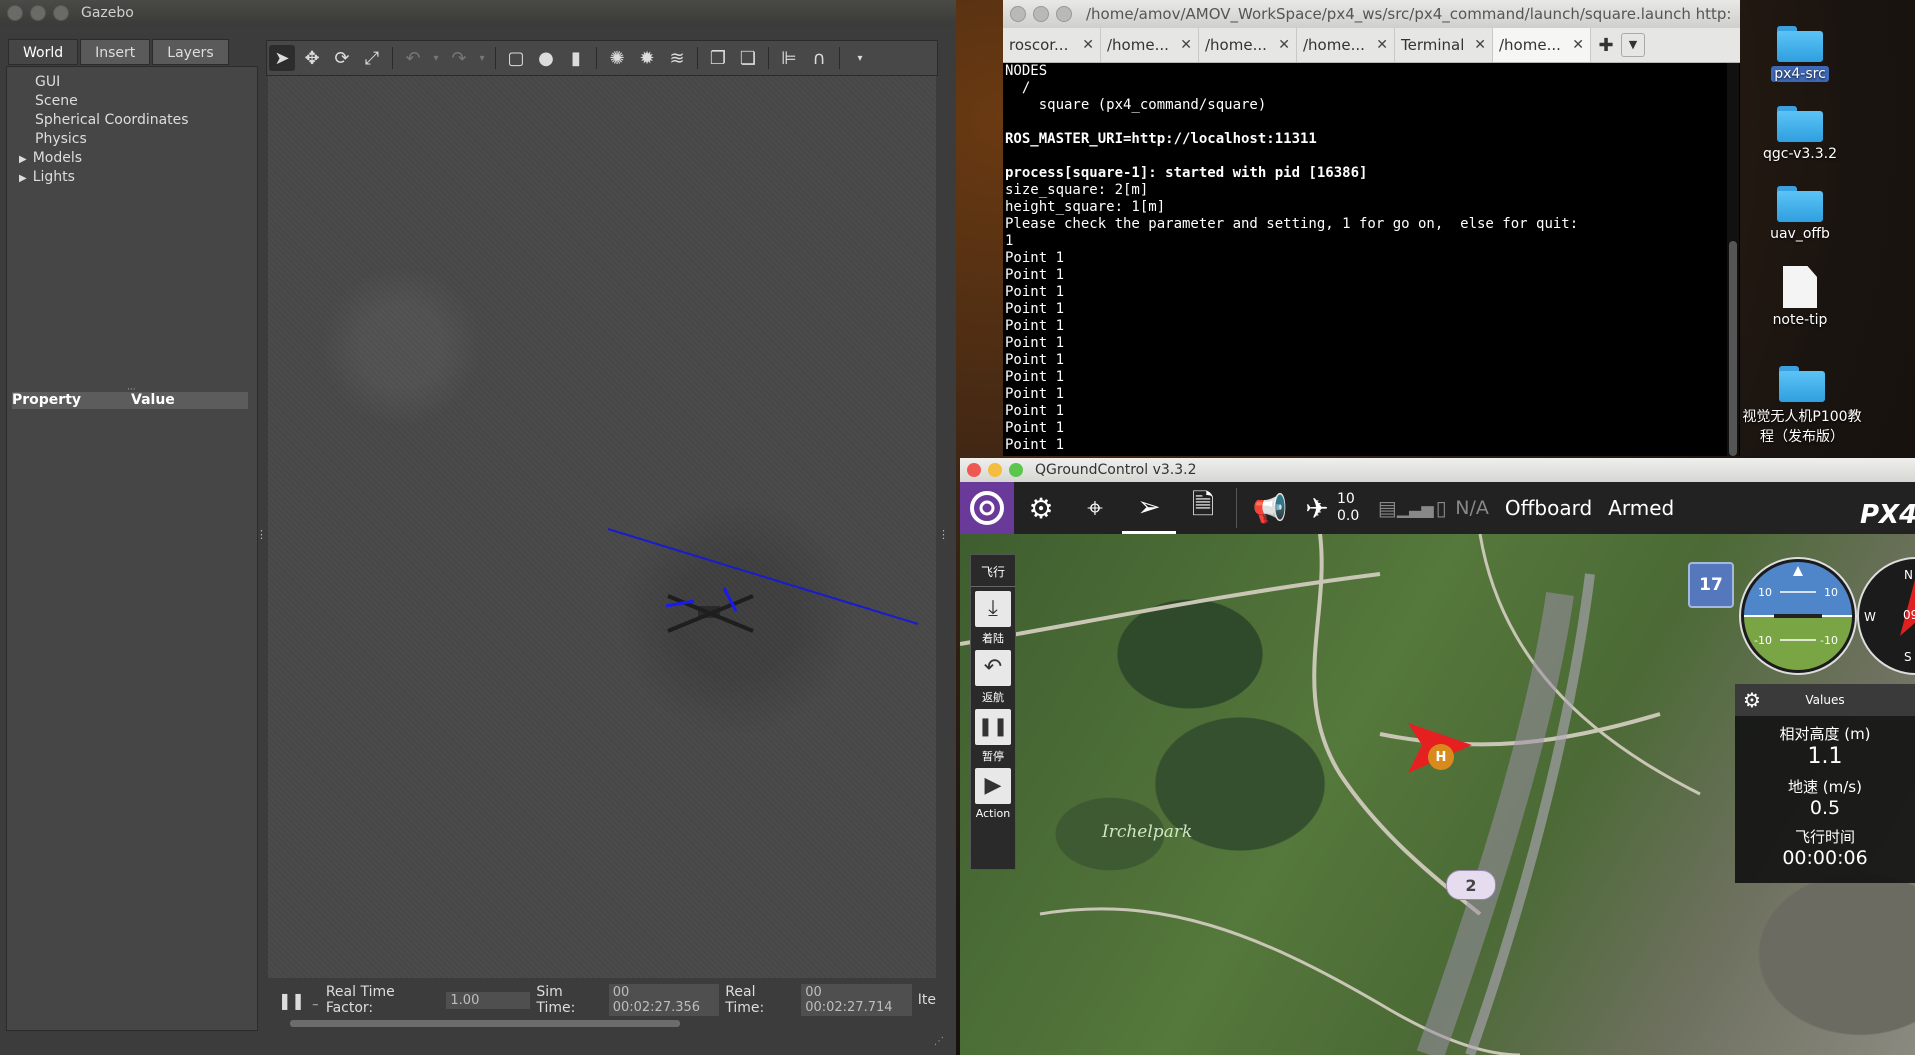 The image size is (1915, 1055). Describe the element at coordinates (1606, 45) in the screenshot. I see `new-tab-icon: ✚` at that location.